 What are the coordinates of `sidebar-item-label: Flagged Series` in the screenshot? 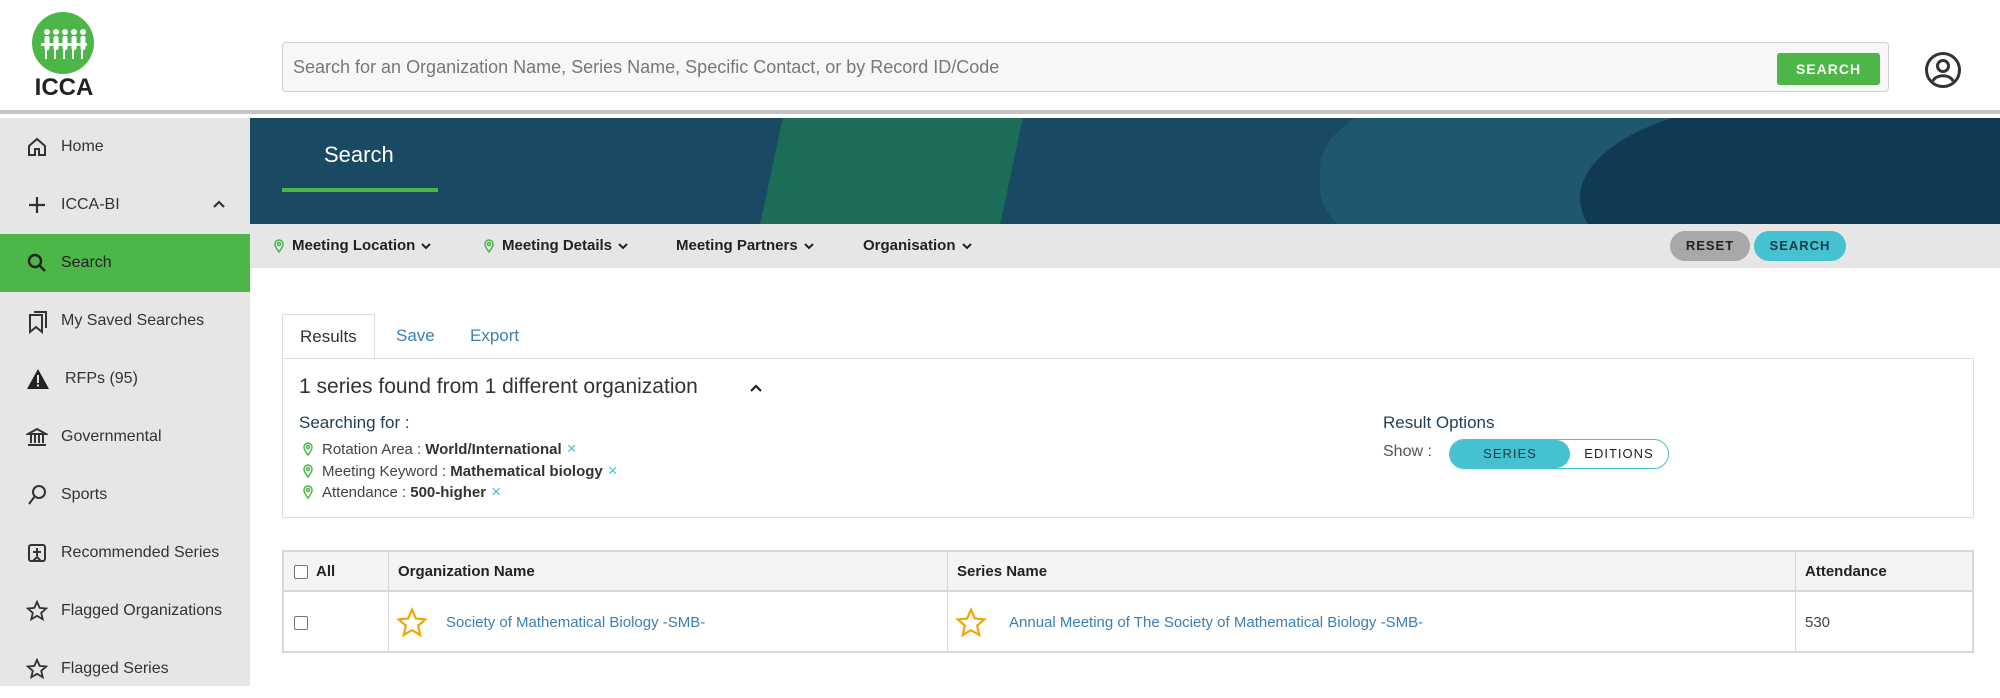 It's located at (115, 668).